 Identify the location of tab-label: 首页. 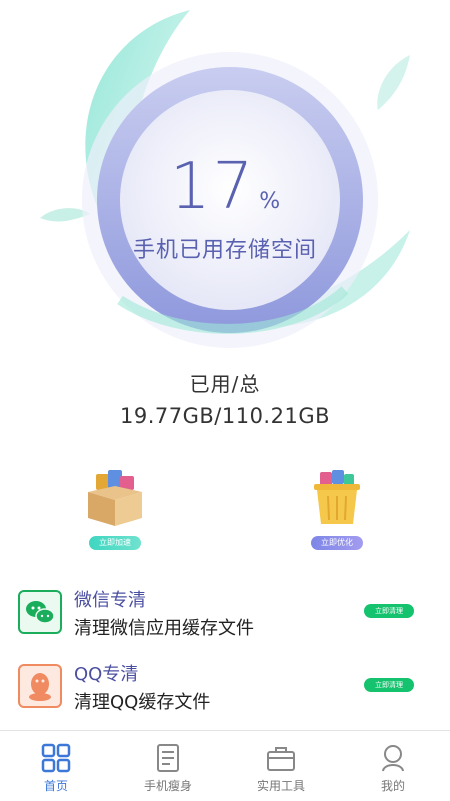
(55, 786).